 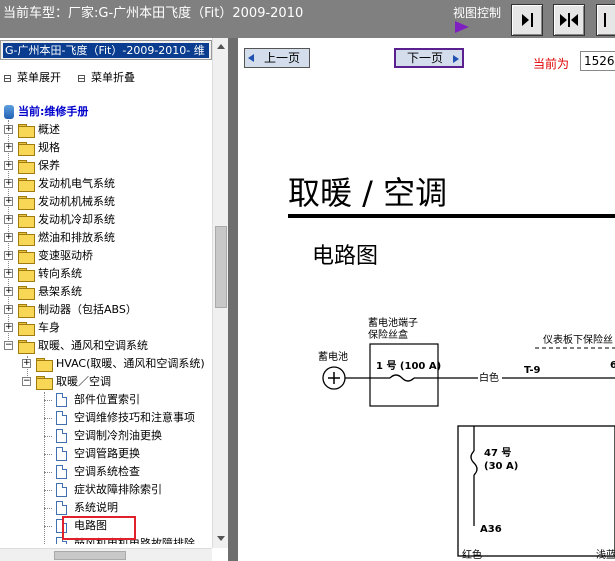 I want to click on tree-root: 当前:维修手册, so click(x=100, y=113).